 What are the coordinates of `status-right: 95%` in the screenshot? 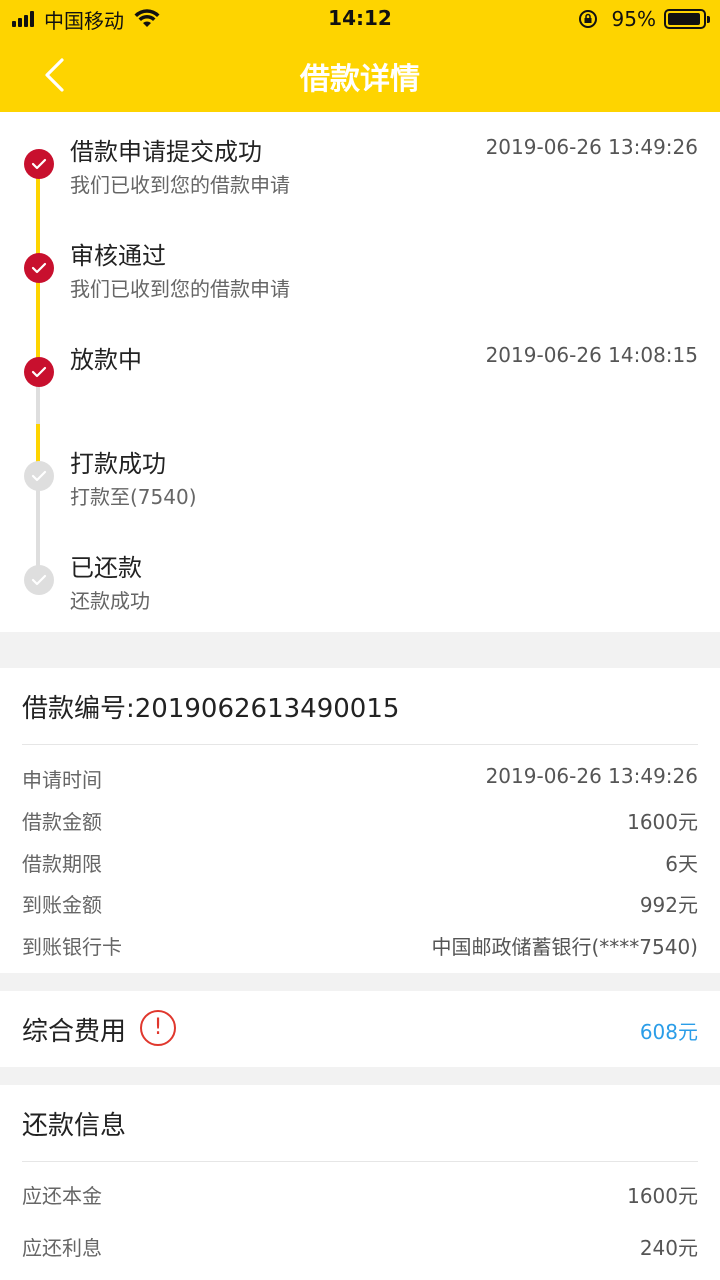 It's located at (644, 19).